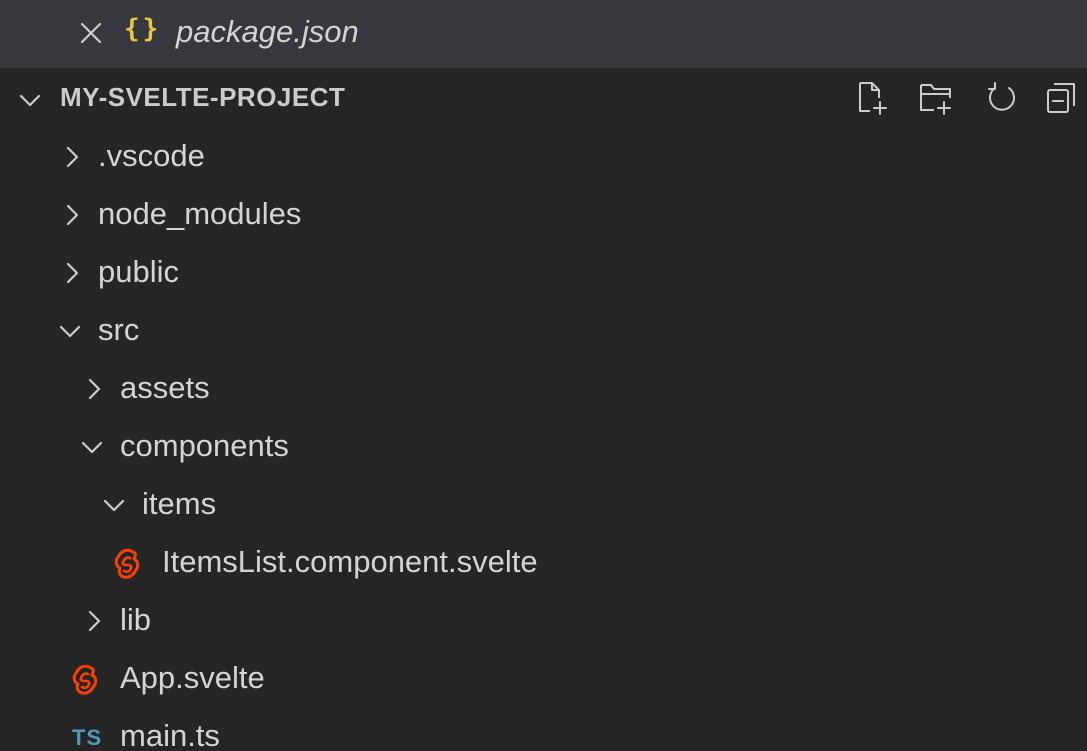  What do you see at coordinates (543, 563) in the screenshot?
I see `tree-item-itemslist-svelte: ItemsList.component.svelte` at bounding box center [543, 563].